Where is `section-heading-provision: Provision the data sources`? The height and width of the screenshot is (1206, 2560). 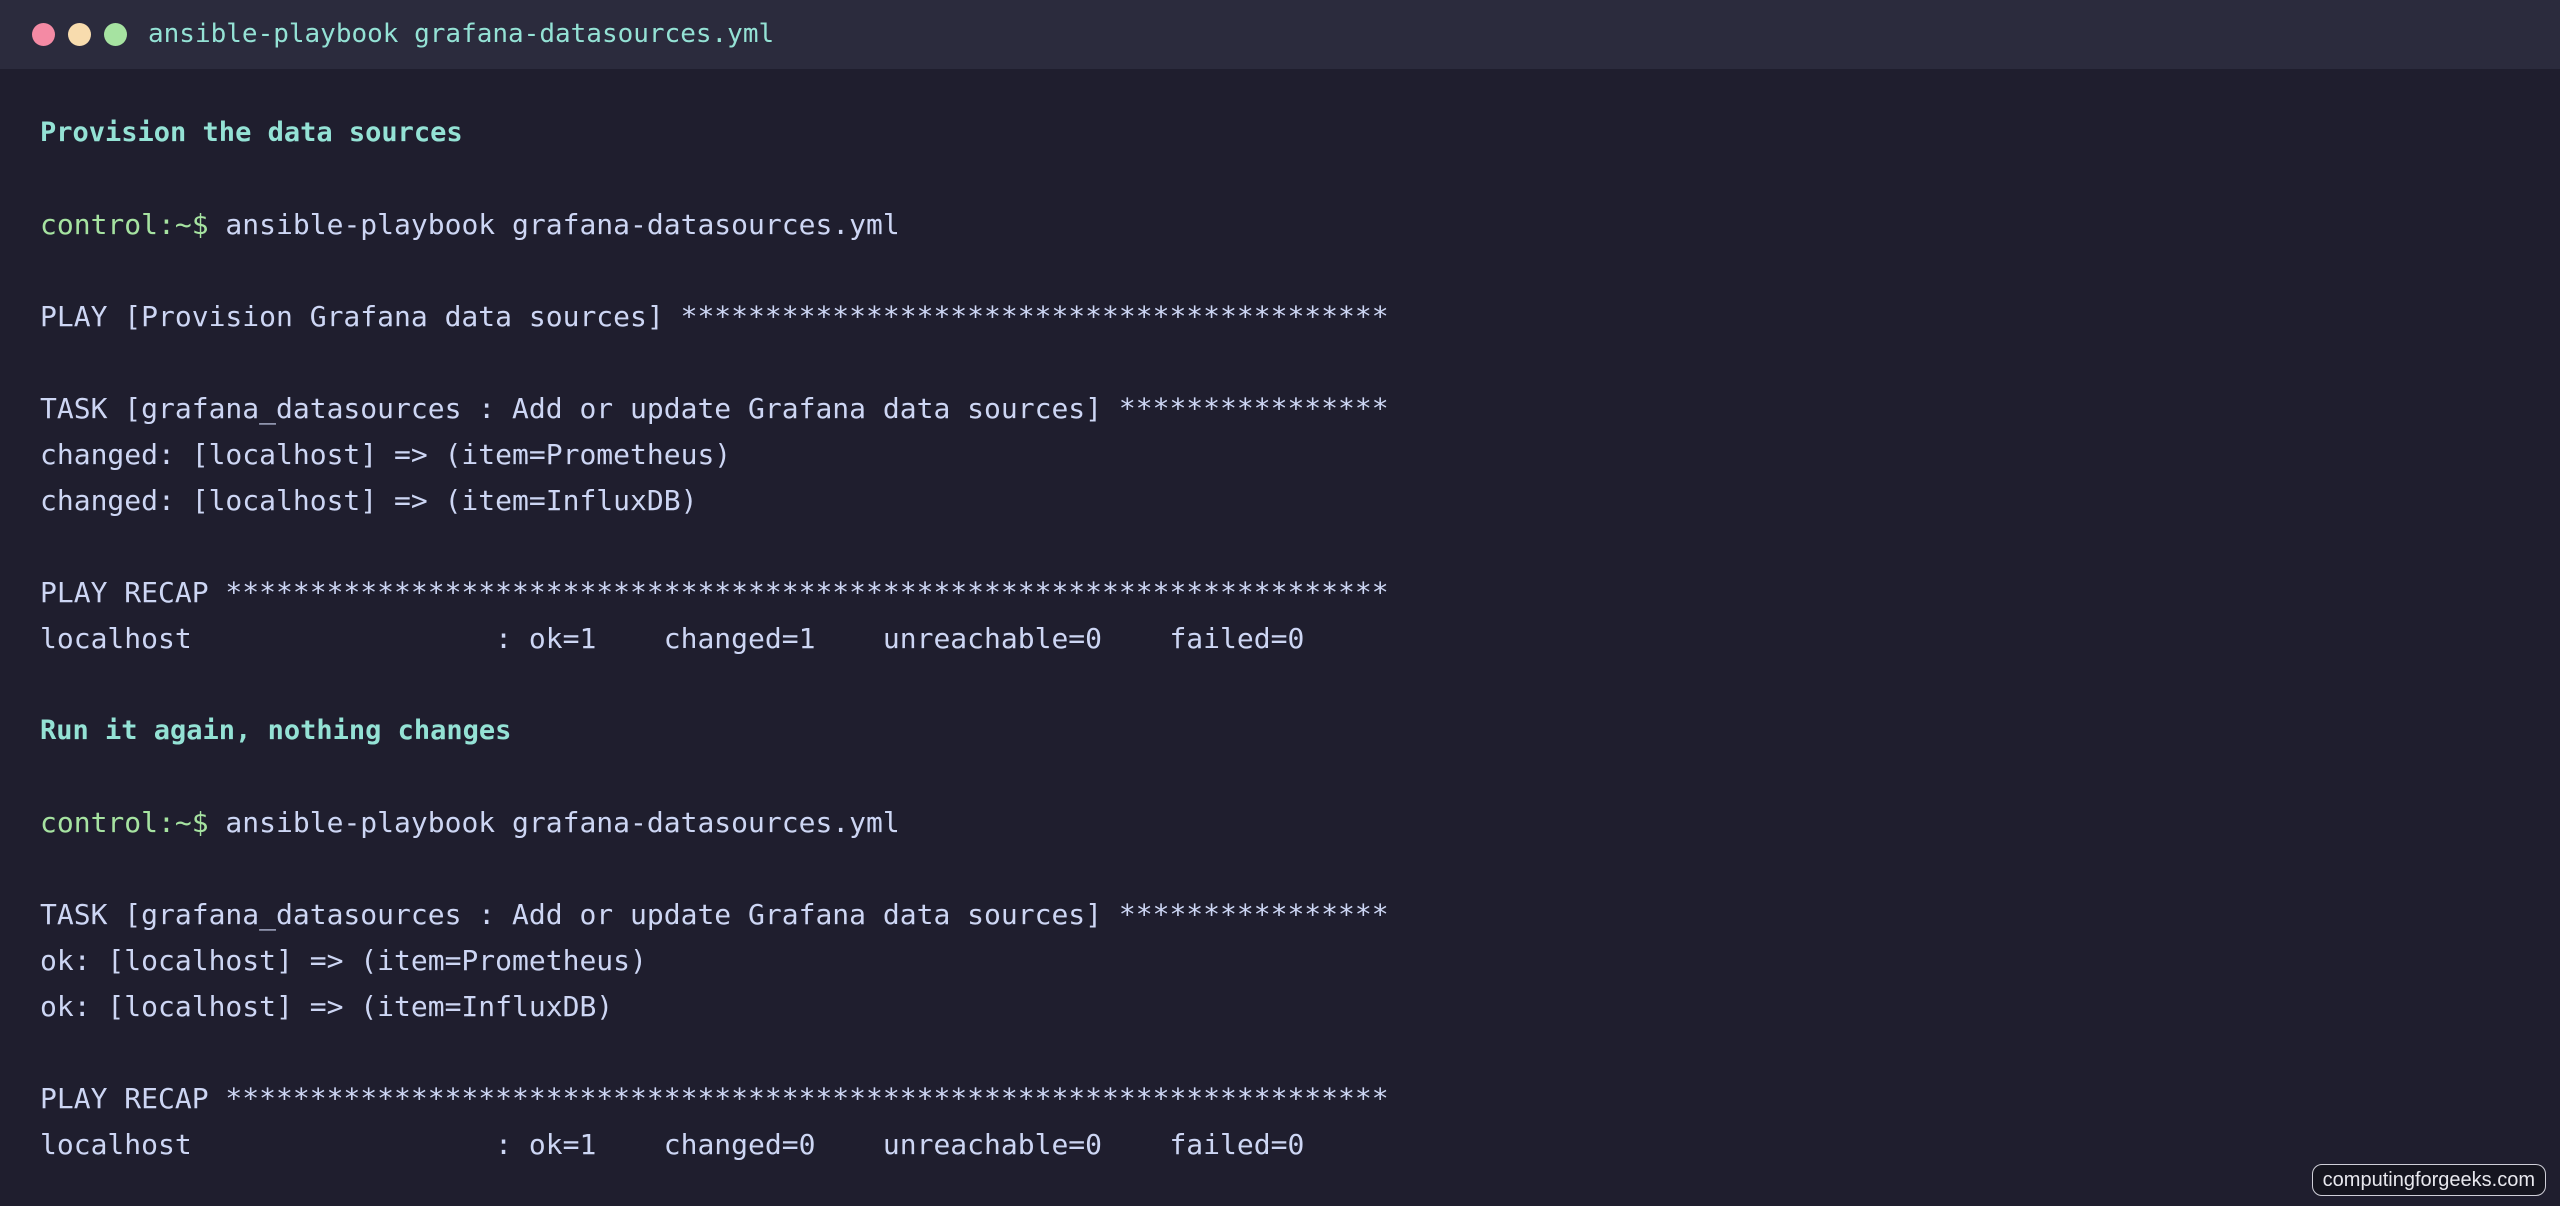
section-heading-provision: Provision the data sources is located at coordinates (251, 132).